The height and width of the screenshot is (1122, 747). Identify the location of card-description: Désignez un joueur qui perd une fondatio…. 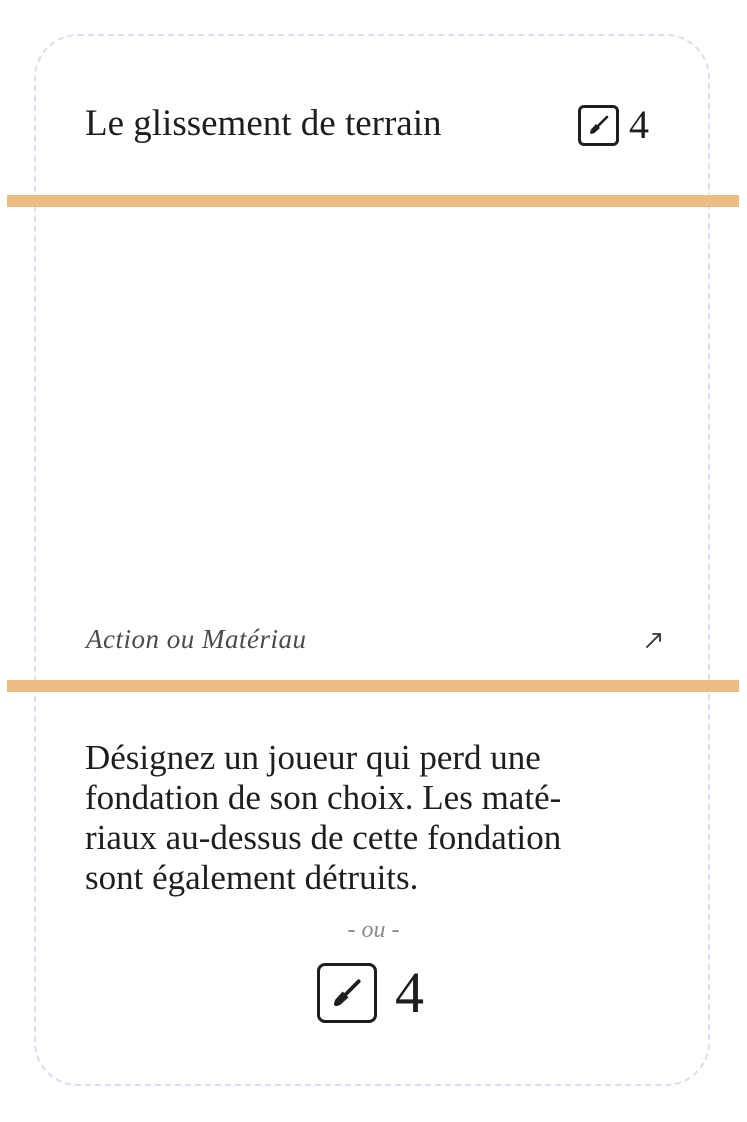
(370, 818).